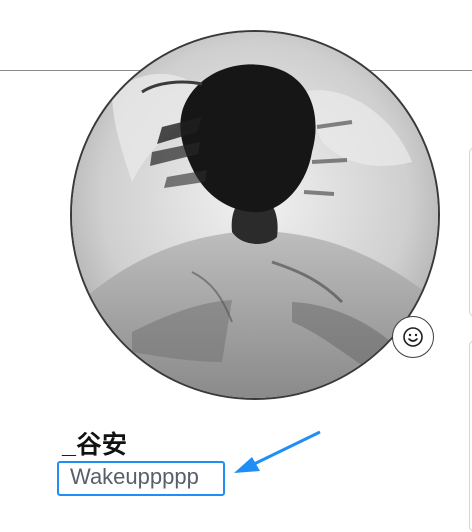 The width and height of the screenshot is (472, 532). I want to click on username: Wakeuppppp, so click(134, 476).